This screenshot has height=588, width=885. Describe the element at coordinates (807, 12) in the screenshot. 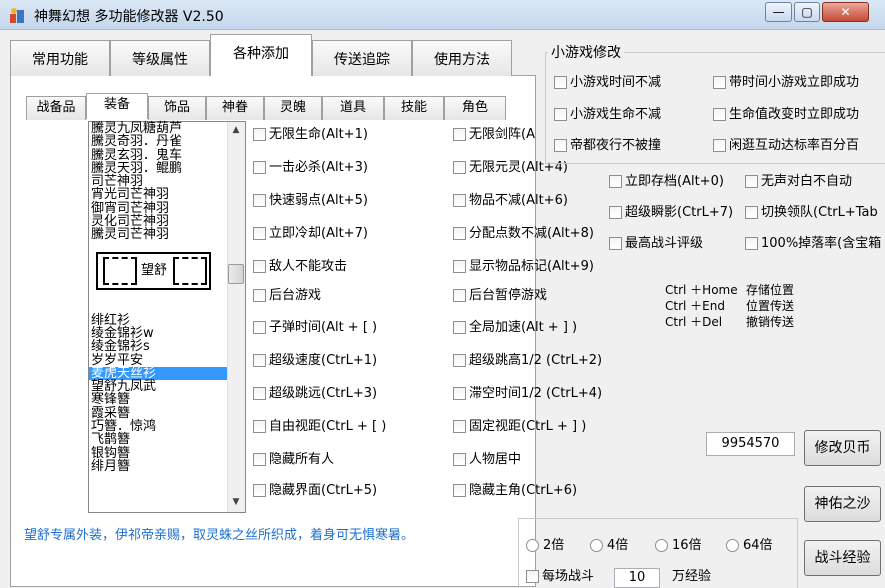

I see `maximize-button: ▢` at that location.